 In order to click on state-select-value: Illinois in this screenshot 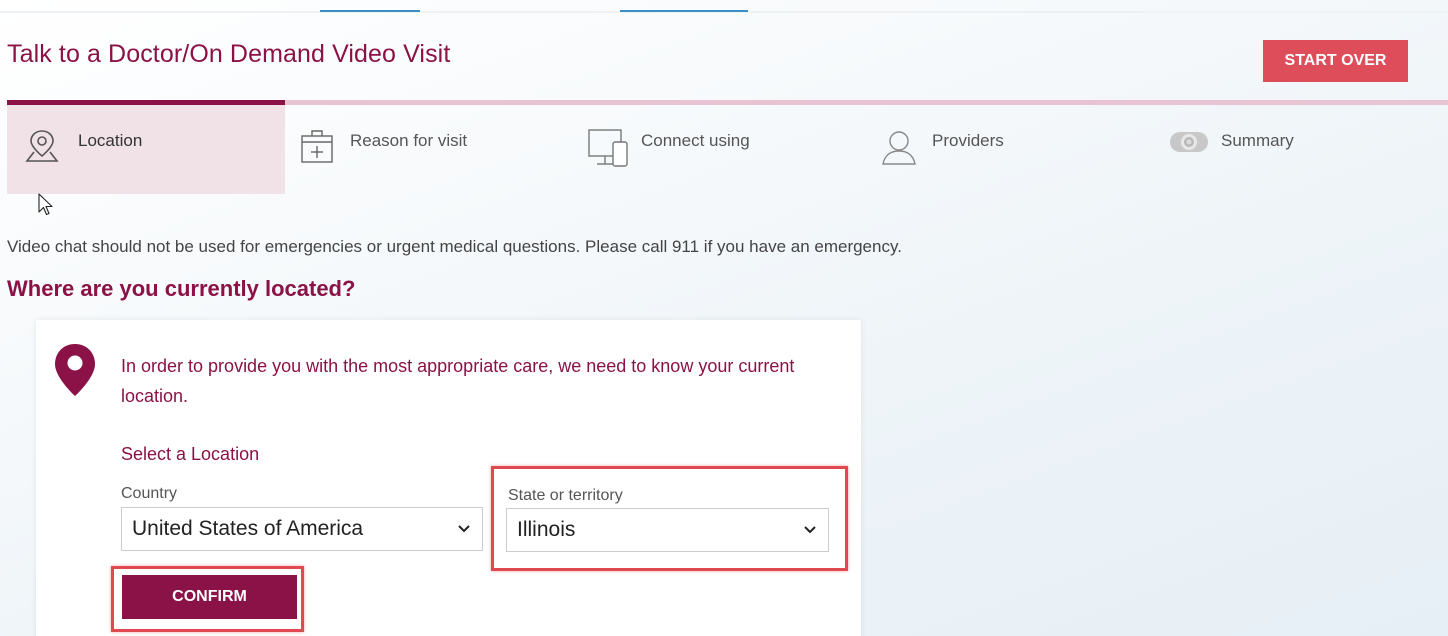, I will do `click(546, 529)`.